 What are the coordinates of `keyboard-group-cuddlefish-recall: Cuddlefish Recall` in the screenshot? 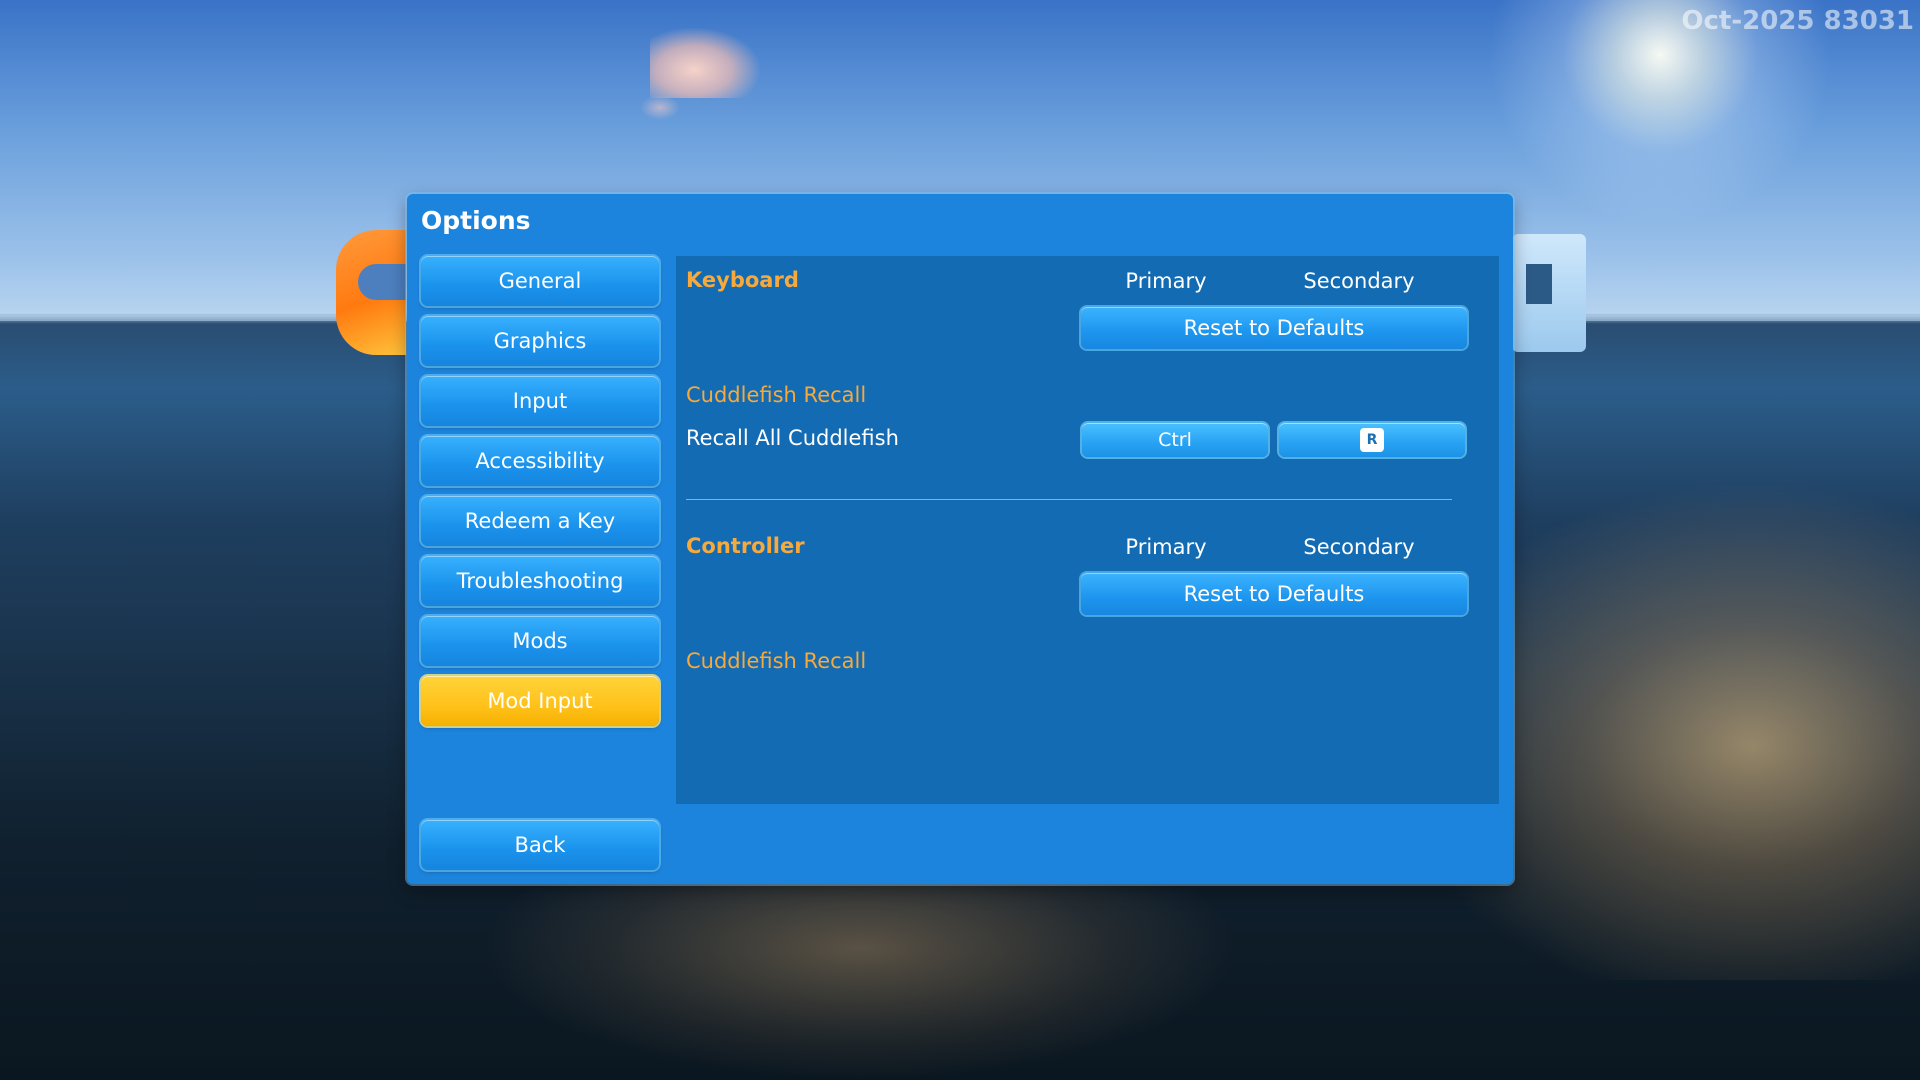 It's located at (776, 395).